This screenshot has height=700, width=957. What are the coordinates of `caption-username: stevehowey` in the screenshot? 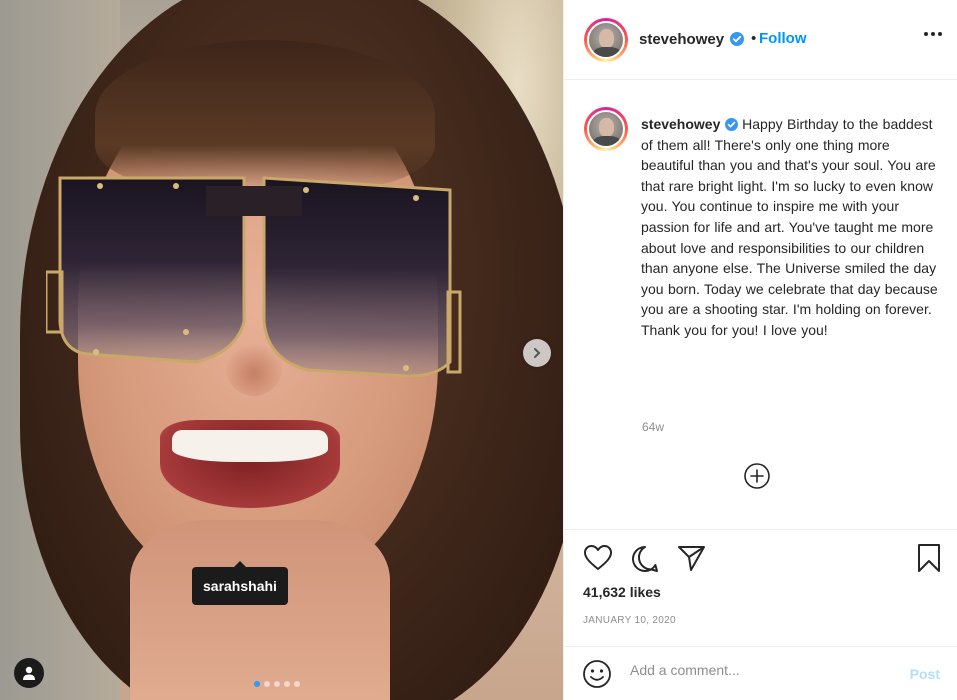 It's located at (680, 124).